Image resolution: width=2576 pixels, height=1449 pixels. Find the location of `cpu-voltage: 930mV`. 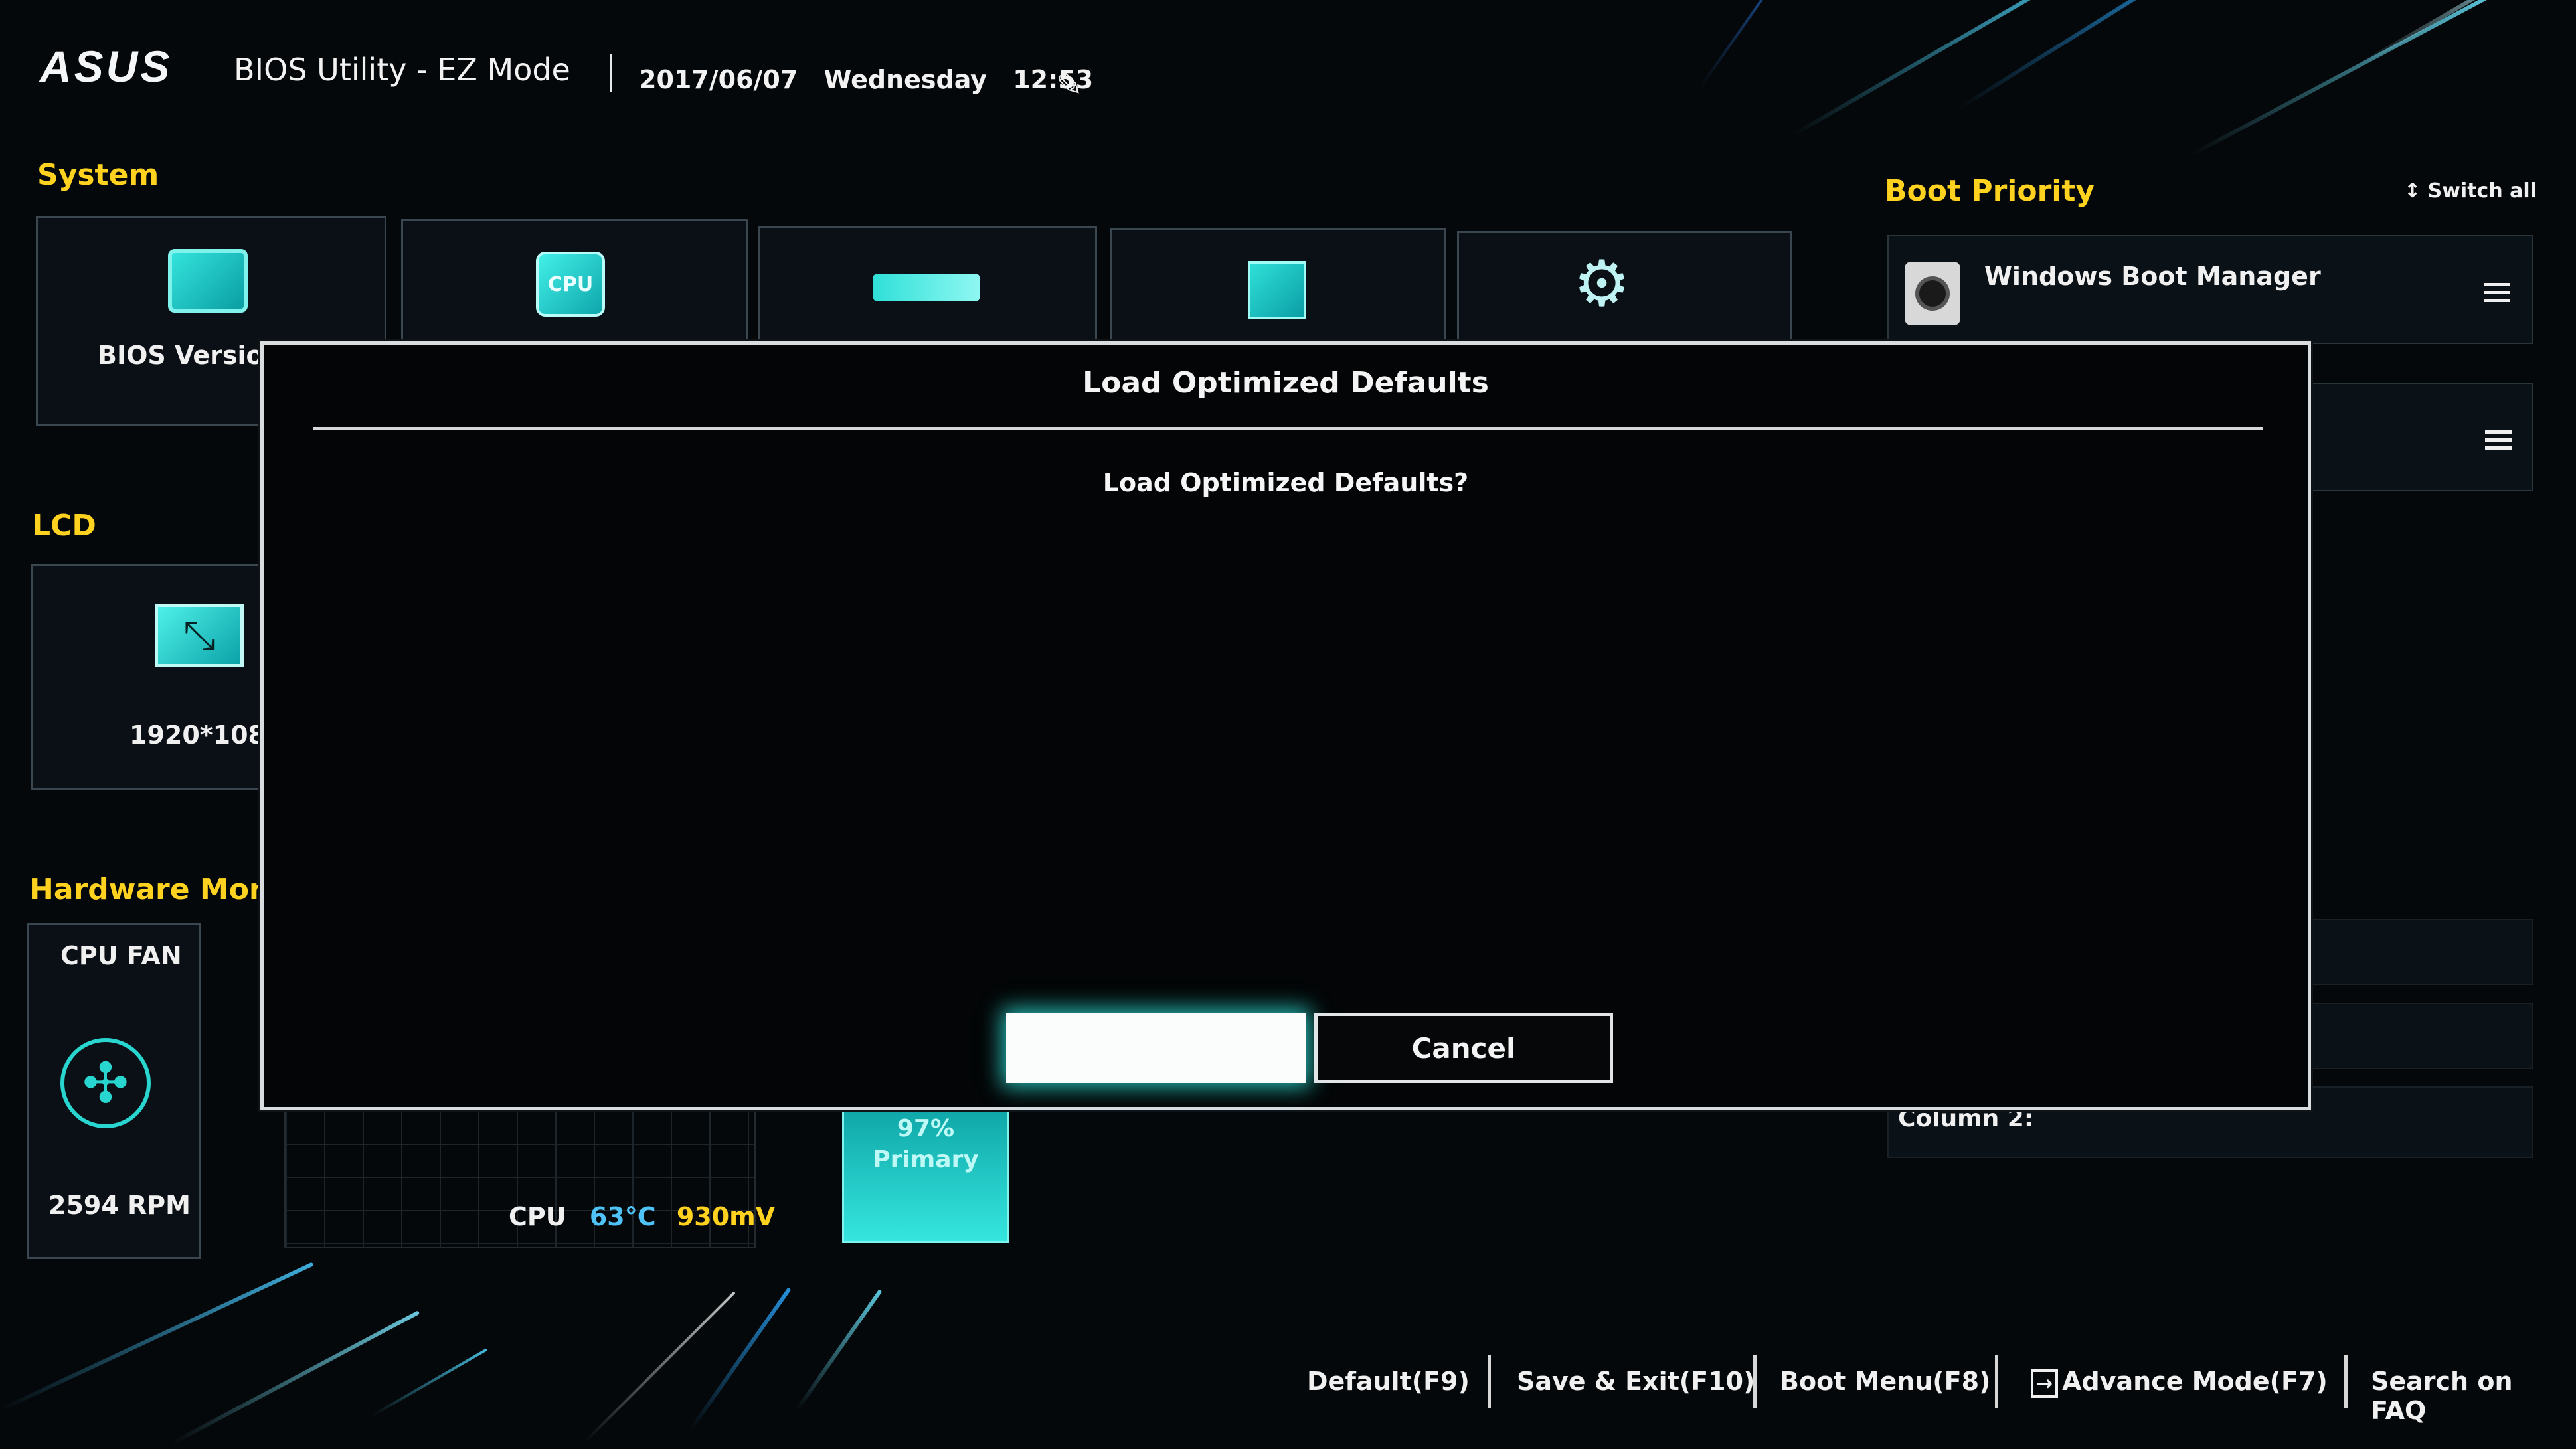

cpu-voltage: 930mV is located at coordinates (726, 1216).